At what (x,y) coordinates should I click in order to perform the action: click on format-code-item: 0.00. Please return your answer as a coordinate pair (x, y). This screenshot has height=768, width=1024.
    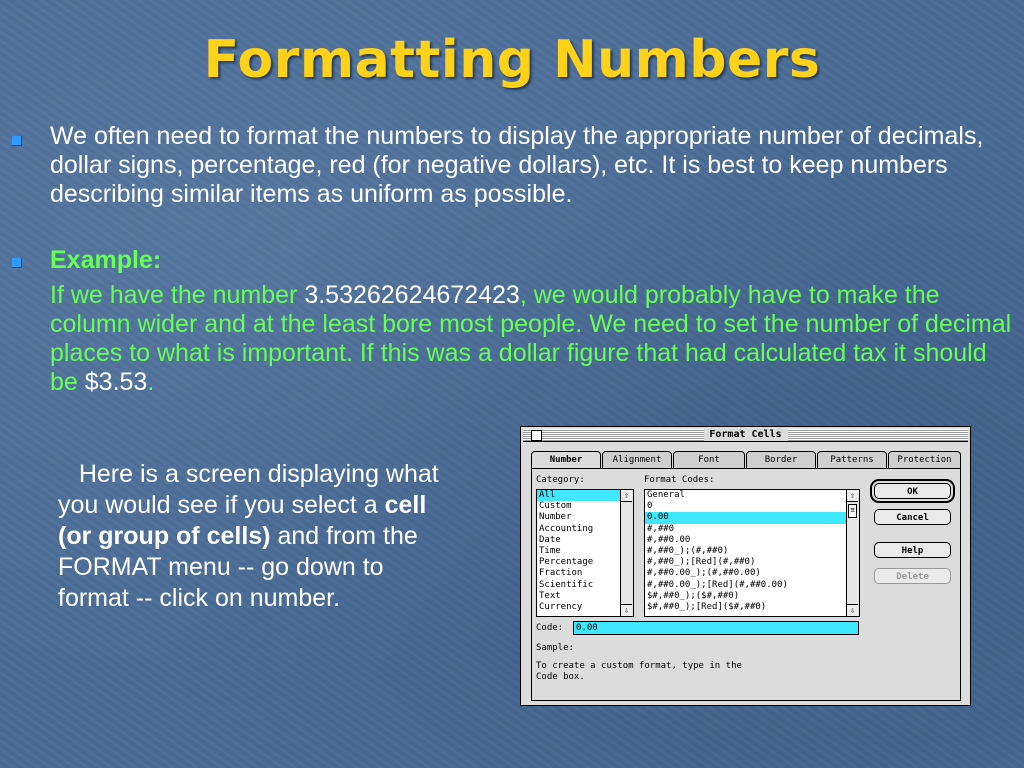
    Looking at the image, I should click on (752, 518).